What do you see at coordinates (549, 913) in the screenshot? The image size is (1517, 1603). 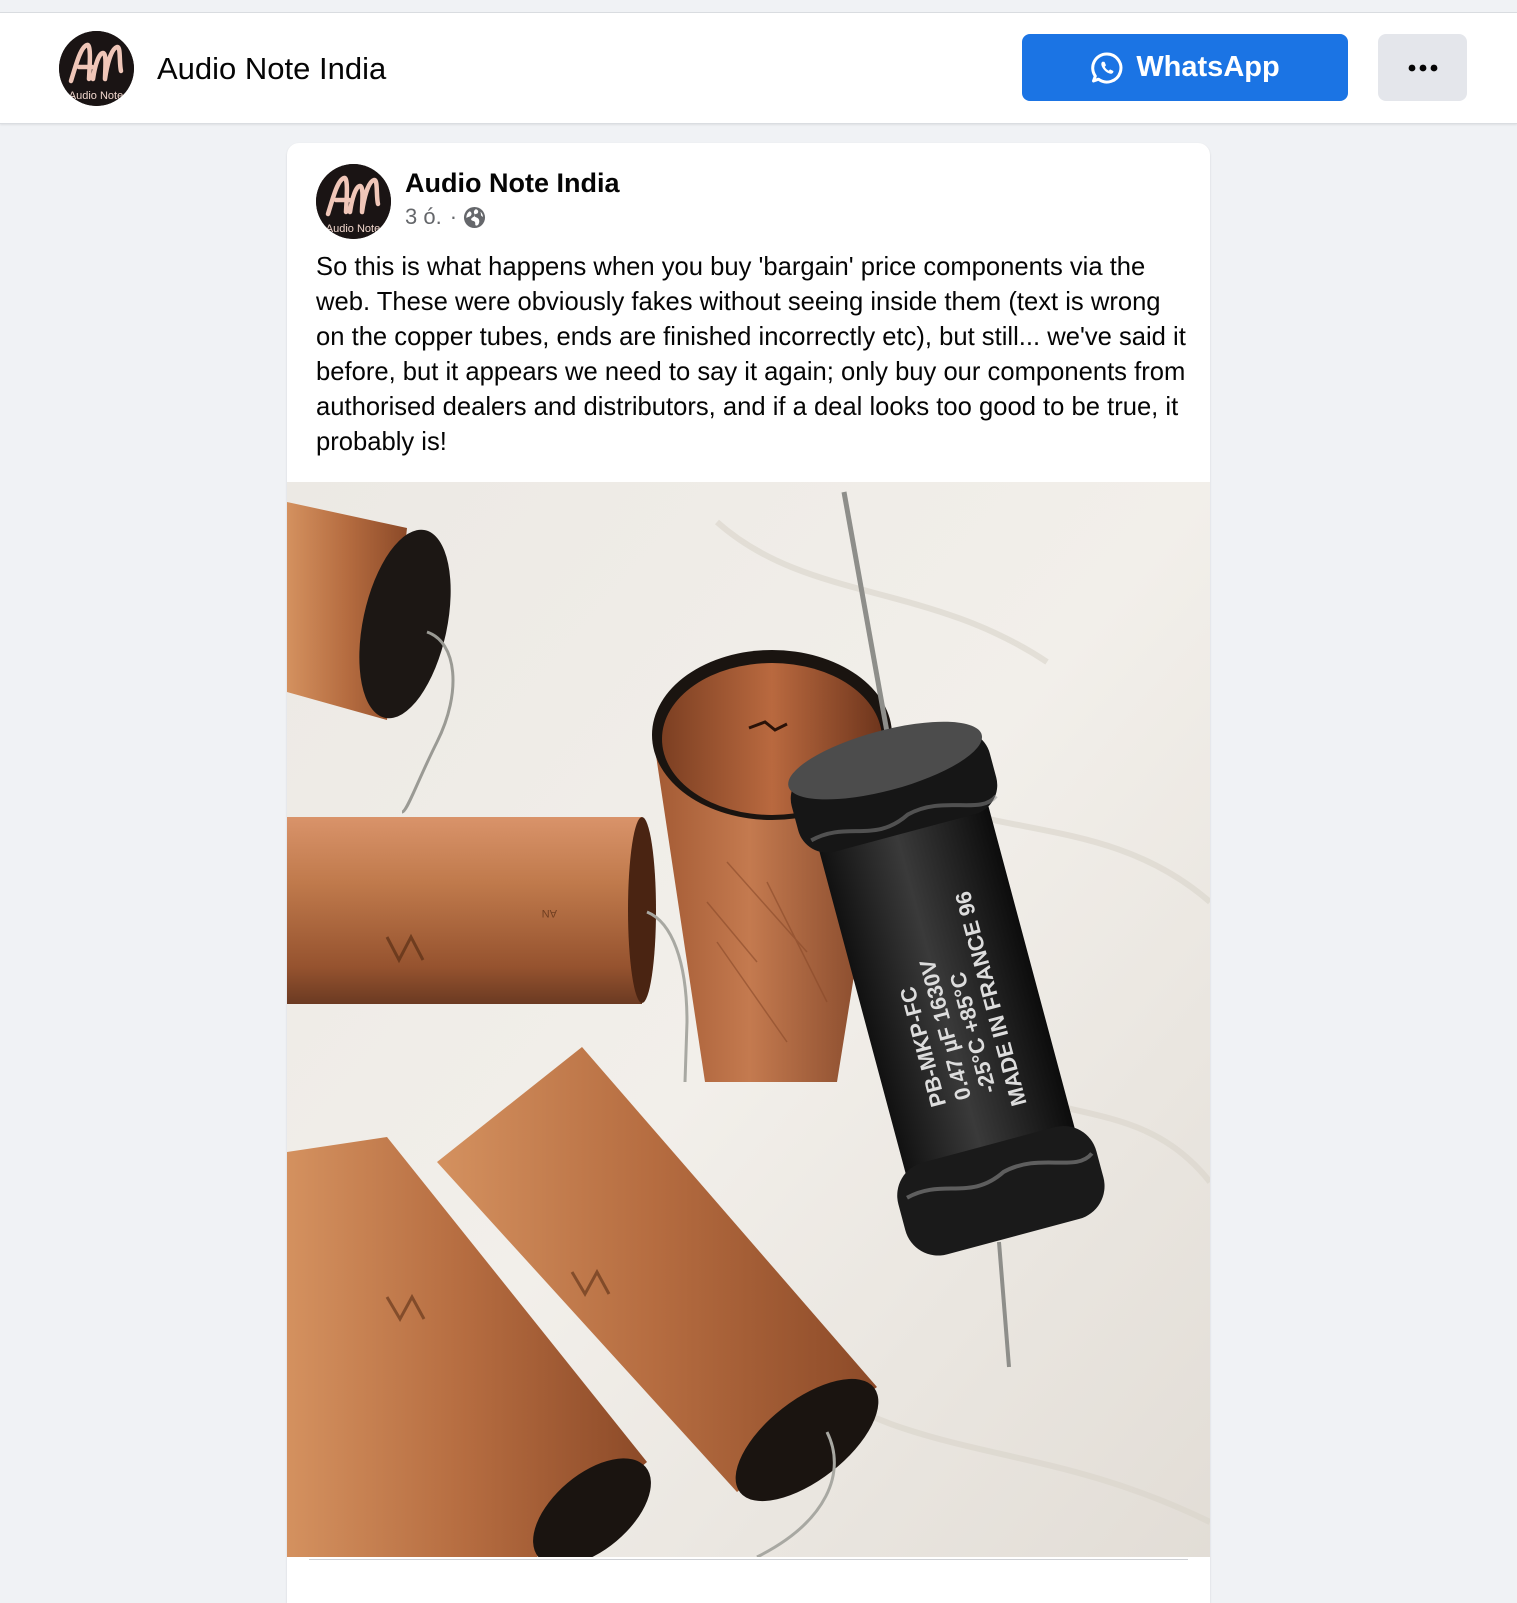 I see `svg-text: AN` at bounding box center [549, 913].